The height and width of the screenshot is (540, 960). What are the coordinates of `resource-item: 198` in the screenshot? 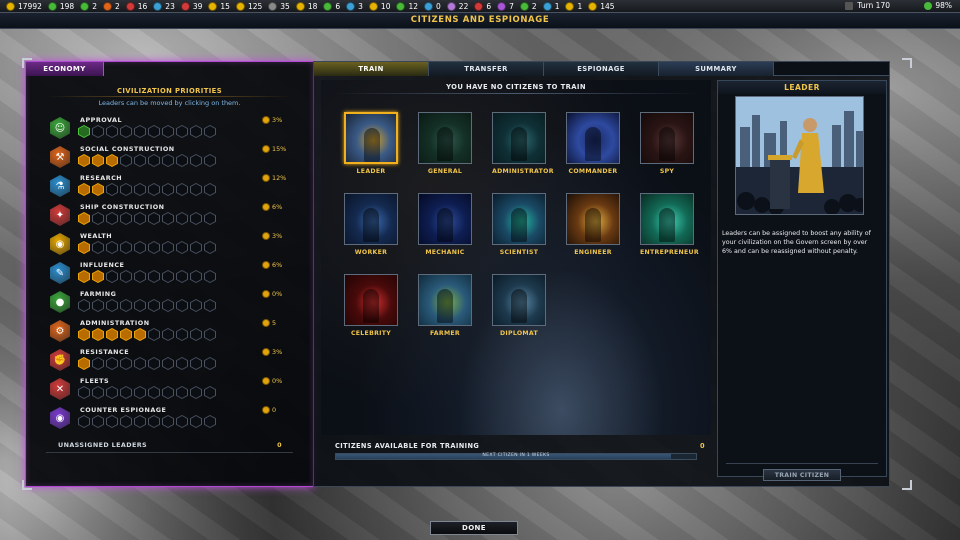 It's located at (60, 6).